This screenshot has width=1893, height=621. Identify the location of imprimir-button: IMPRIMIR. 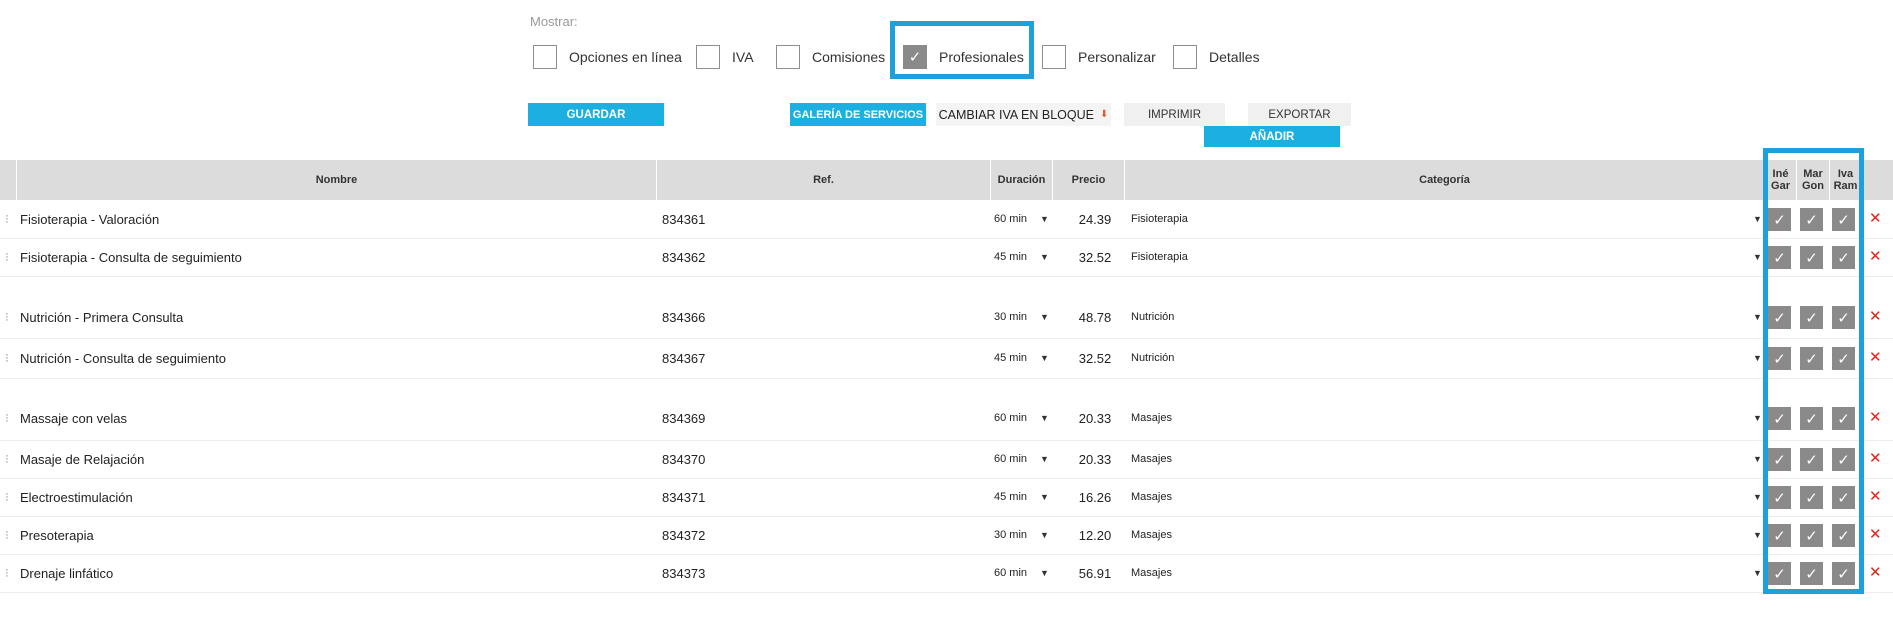
(1174, 114).